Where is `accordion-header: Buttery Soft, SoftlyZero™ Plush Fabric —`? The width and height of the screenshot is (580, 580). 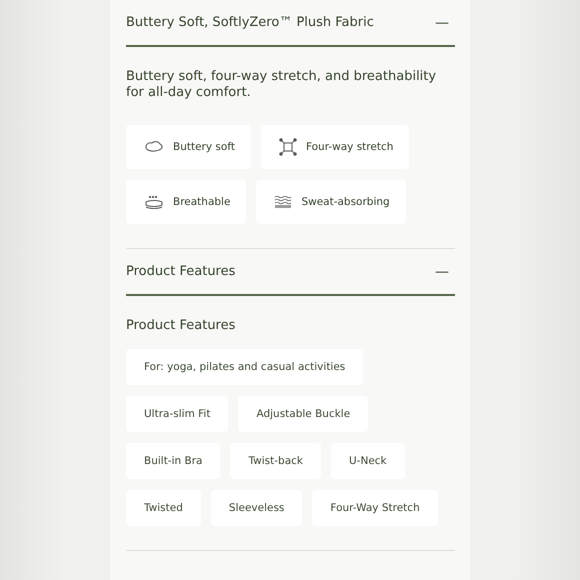 accordion-header: Buttery Soft, SoftlyZero™ Plush Fabric — is located at coordinates (290, 23).